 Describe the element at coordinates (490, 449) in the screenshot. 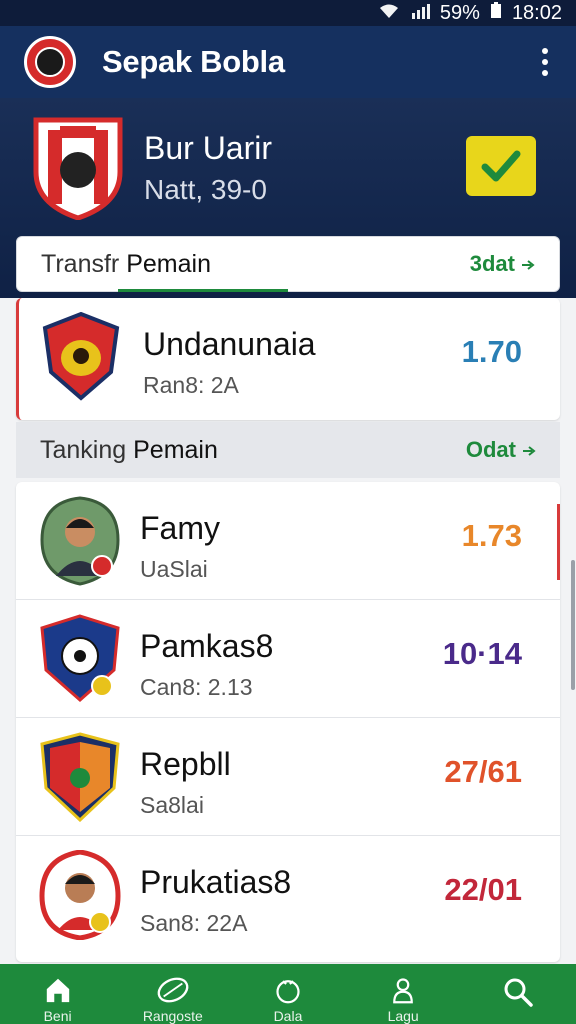

I see `ranking-see-all-label: Odat` at that location.